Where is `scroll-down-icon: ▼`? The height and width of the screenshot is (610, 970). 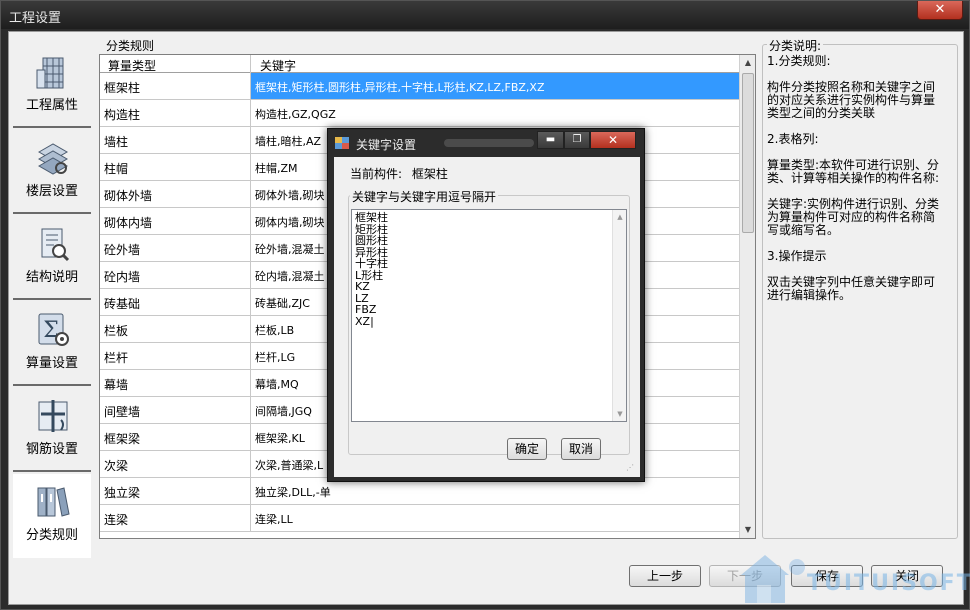
scroll-down-icon: ▼ is located at coordinates (747, 530).